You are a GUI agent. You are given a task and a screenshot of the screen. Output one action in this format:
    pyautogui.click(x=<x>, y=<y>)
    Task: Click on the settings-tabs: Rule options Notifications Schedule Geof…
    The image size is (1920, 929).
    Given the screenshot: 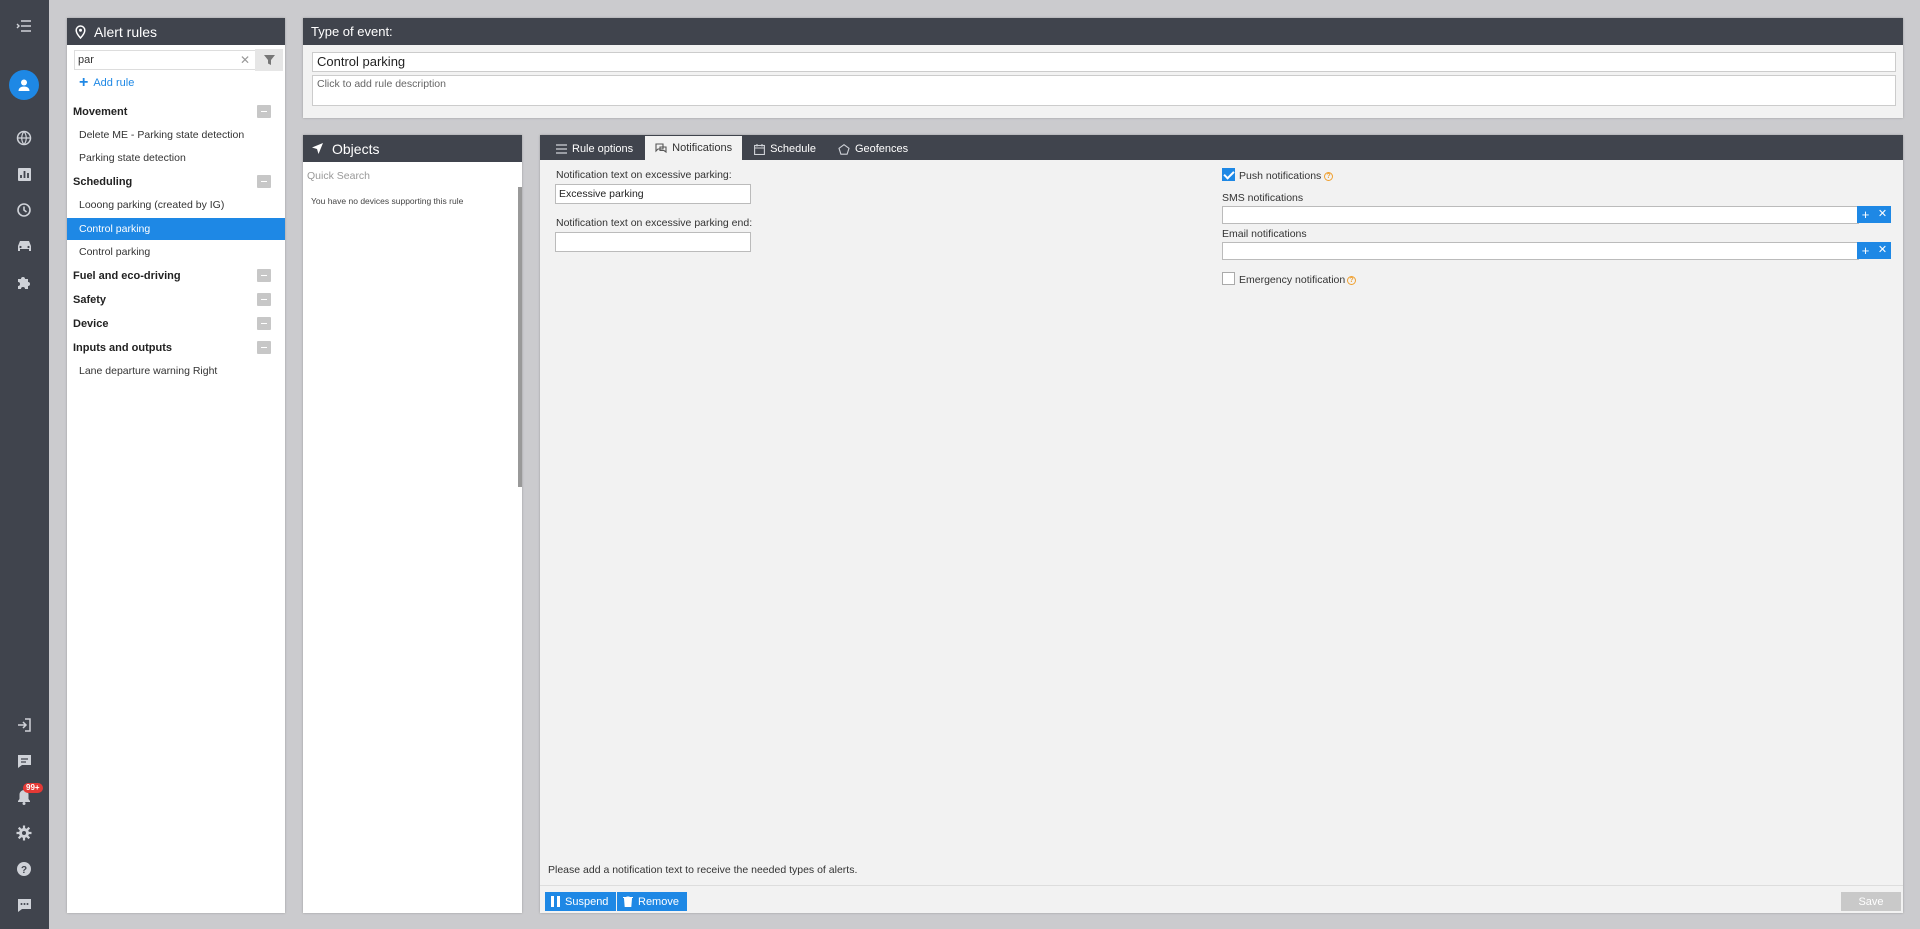 What is the action you would take?
    pyautogui.click(x=1221, y=147)
    